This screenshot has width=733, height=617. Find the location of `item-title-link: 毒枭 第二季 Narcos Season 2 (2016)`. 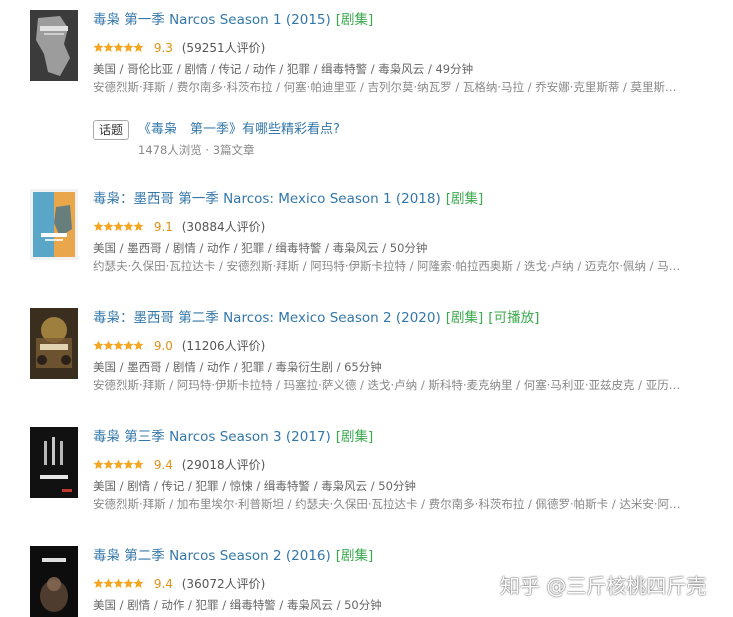

item-title-link: 毒枭 第二季 Narcos Season 2 (2016) is located at coordinates (212, 556).